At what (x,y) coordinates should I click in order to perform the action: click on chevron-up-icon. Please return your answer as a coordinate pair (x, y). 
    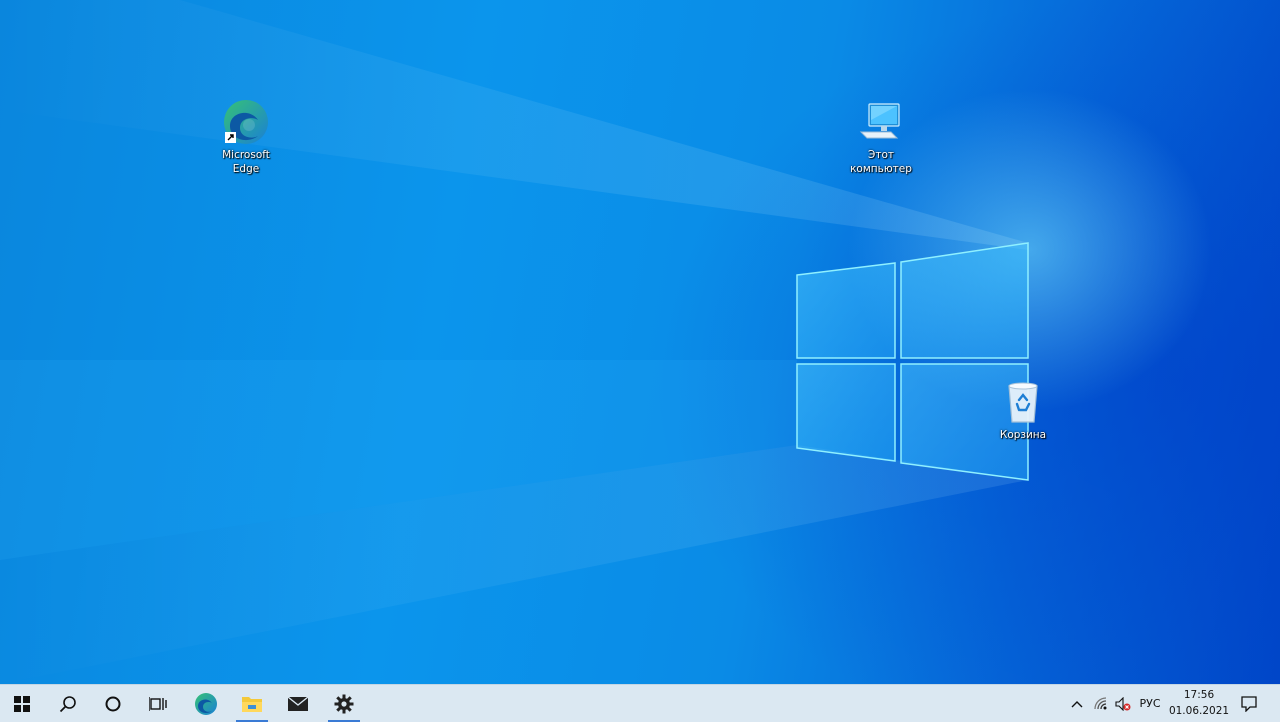
    Looking at the image, I should click on (1077, 703).